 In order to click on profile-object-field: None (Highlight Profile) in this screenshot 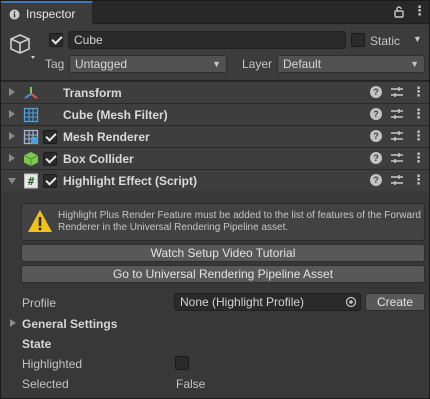, I will do `click(267, 302)`.